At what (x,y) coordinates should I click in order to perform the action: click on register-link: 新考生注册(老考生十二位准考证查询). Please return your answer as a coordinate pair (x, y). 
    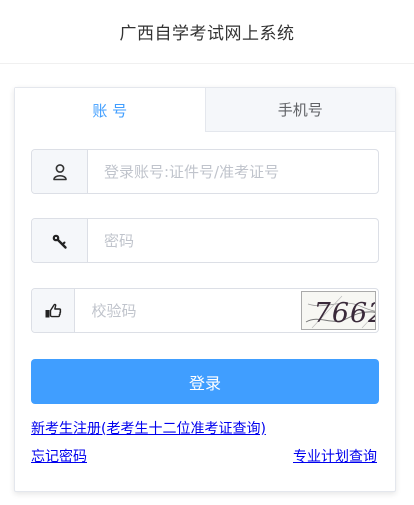
    Looking at the image, I should click on (148, 428).